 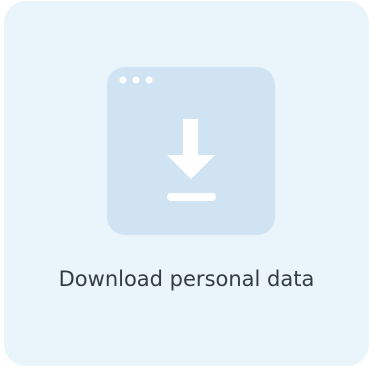 I want to click on card-label: Download personal data, so click(x=186, y=279).